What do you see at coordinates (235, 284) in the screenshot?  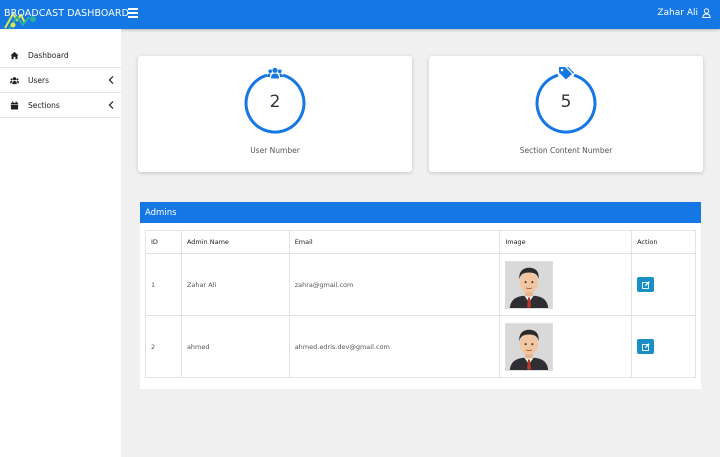 I see `cell-name: Zahar Ali` at bounding box center [235, 284].